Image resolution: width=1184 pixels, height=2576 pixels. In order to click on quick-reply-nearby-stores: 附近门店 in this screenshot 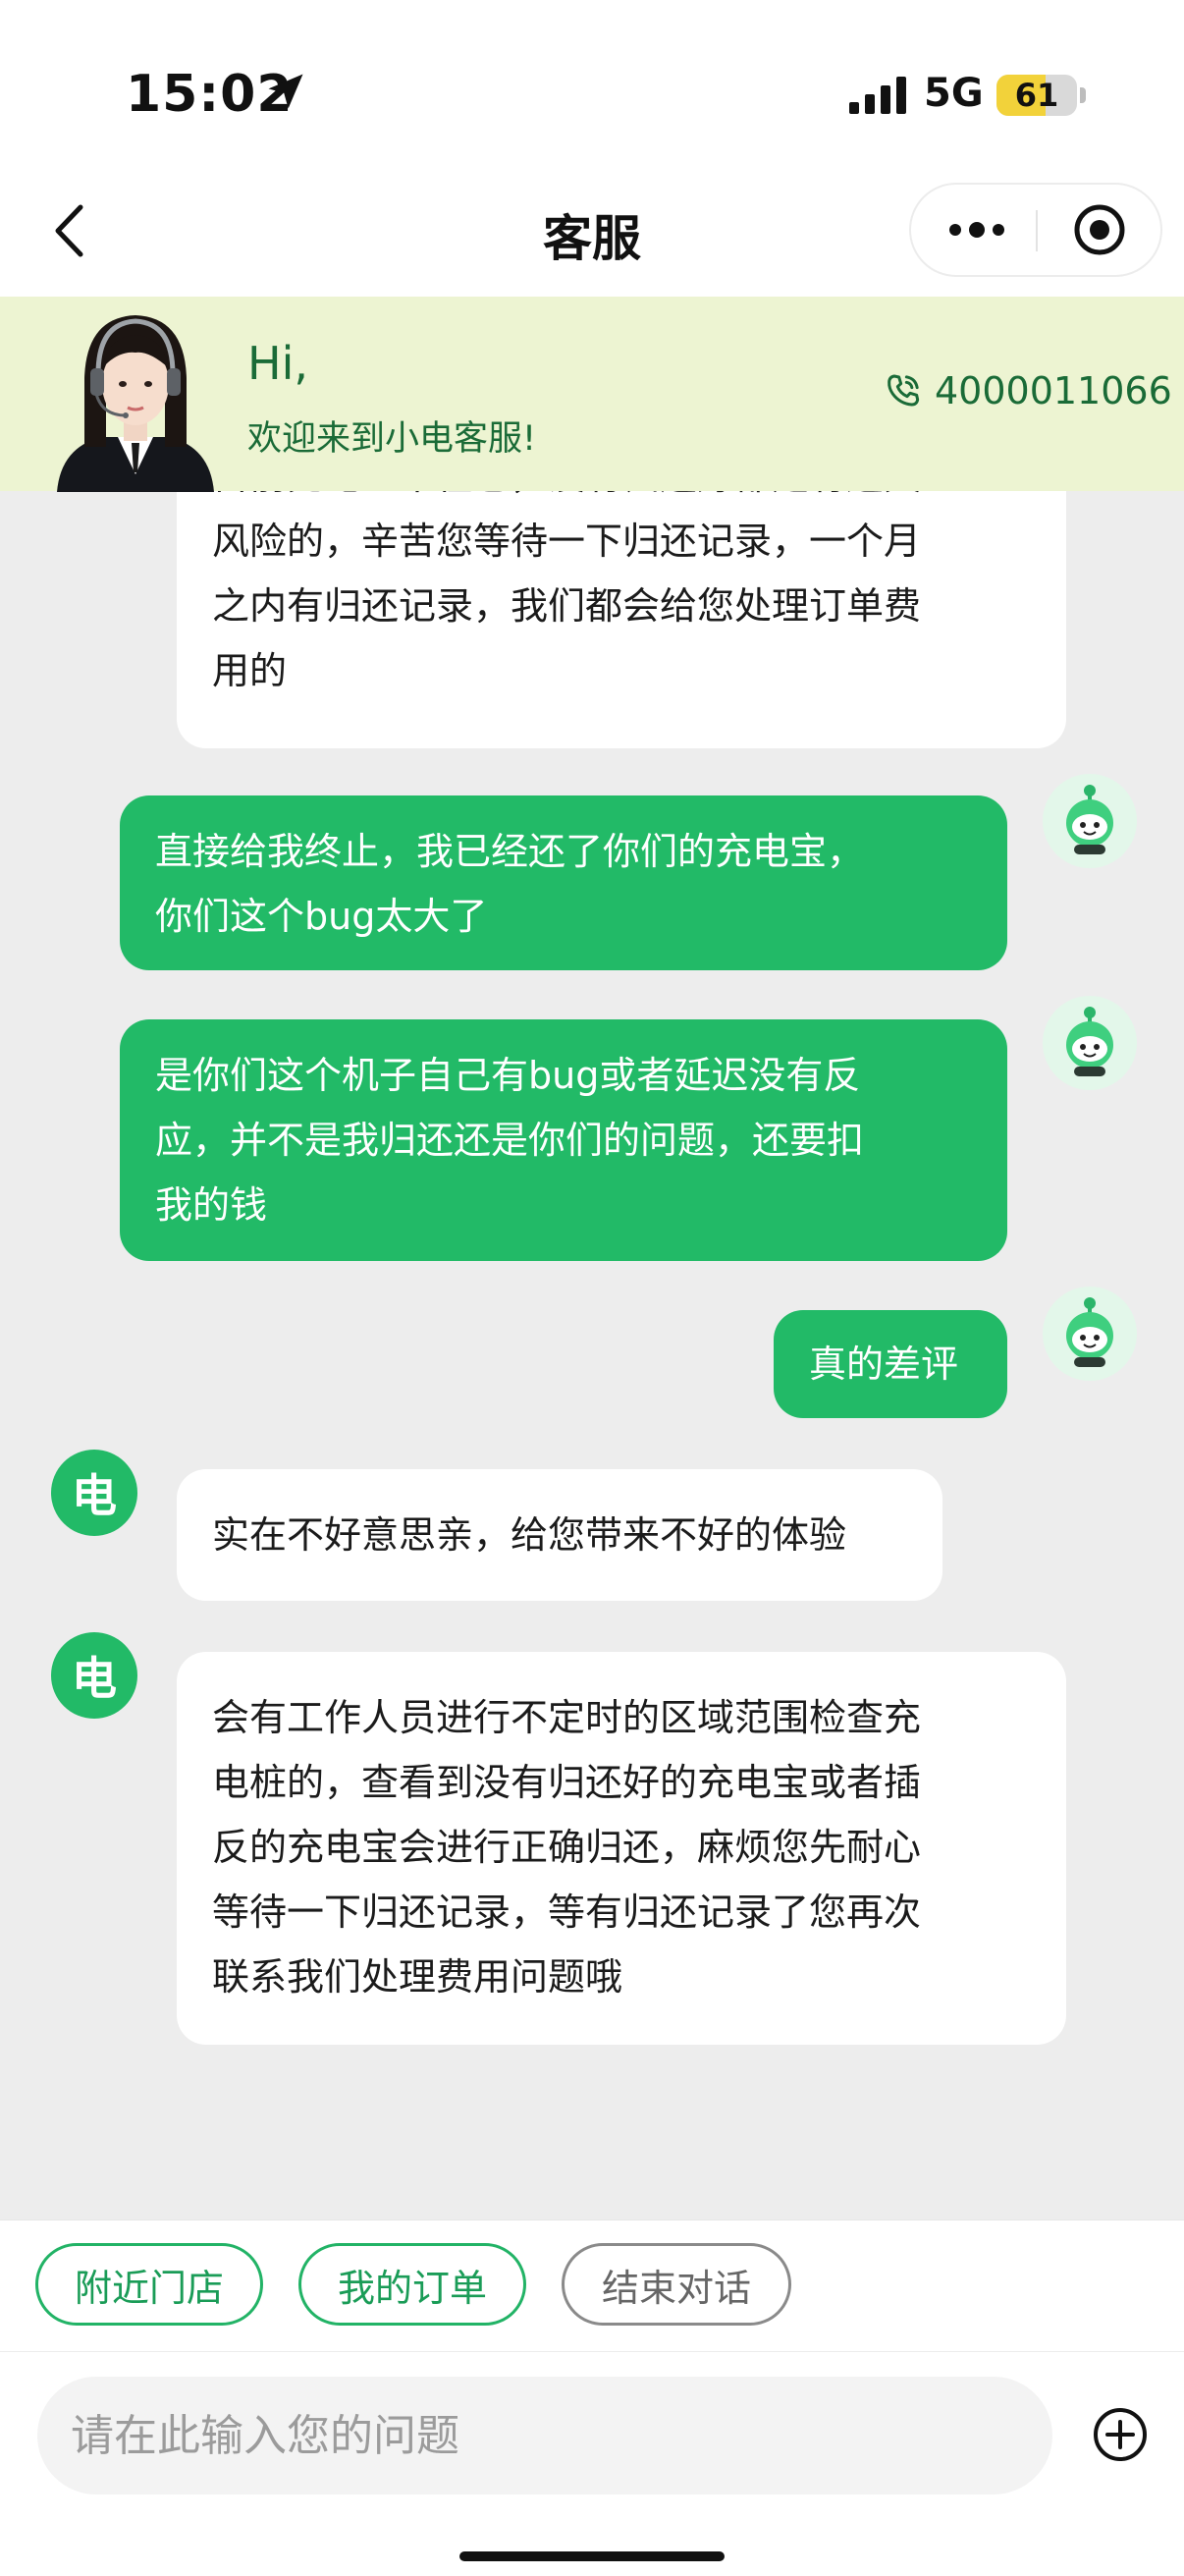, I will do `click(149, 2285)`.